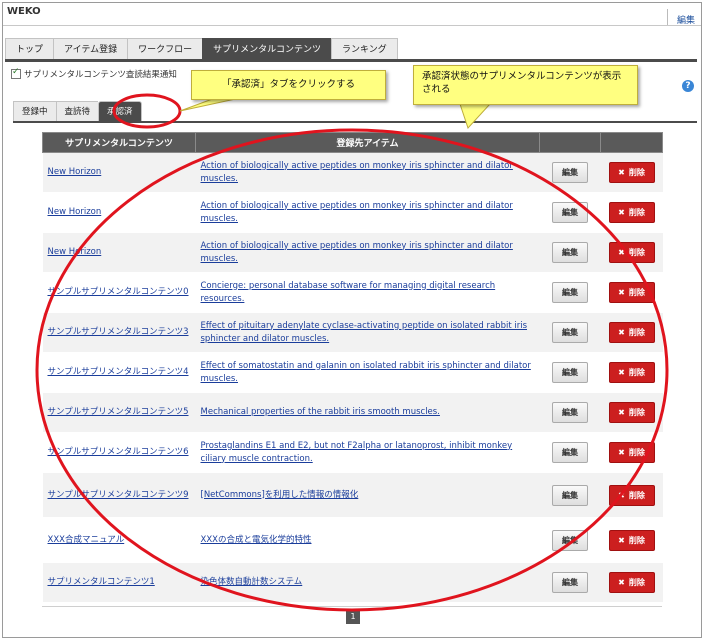  Describe the element at coordinates (118, 332) in the screenshot. I see `content-link: サンプルサプリメンタルコンテンツ3` at that location.